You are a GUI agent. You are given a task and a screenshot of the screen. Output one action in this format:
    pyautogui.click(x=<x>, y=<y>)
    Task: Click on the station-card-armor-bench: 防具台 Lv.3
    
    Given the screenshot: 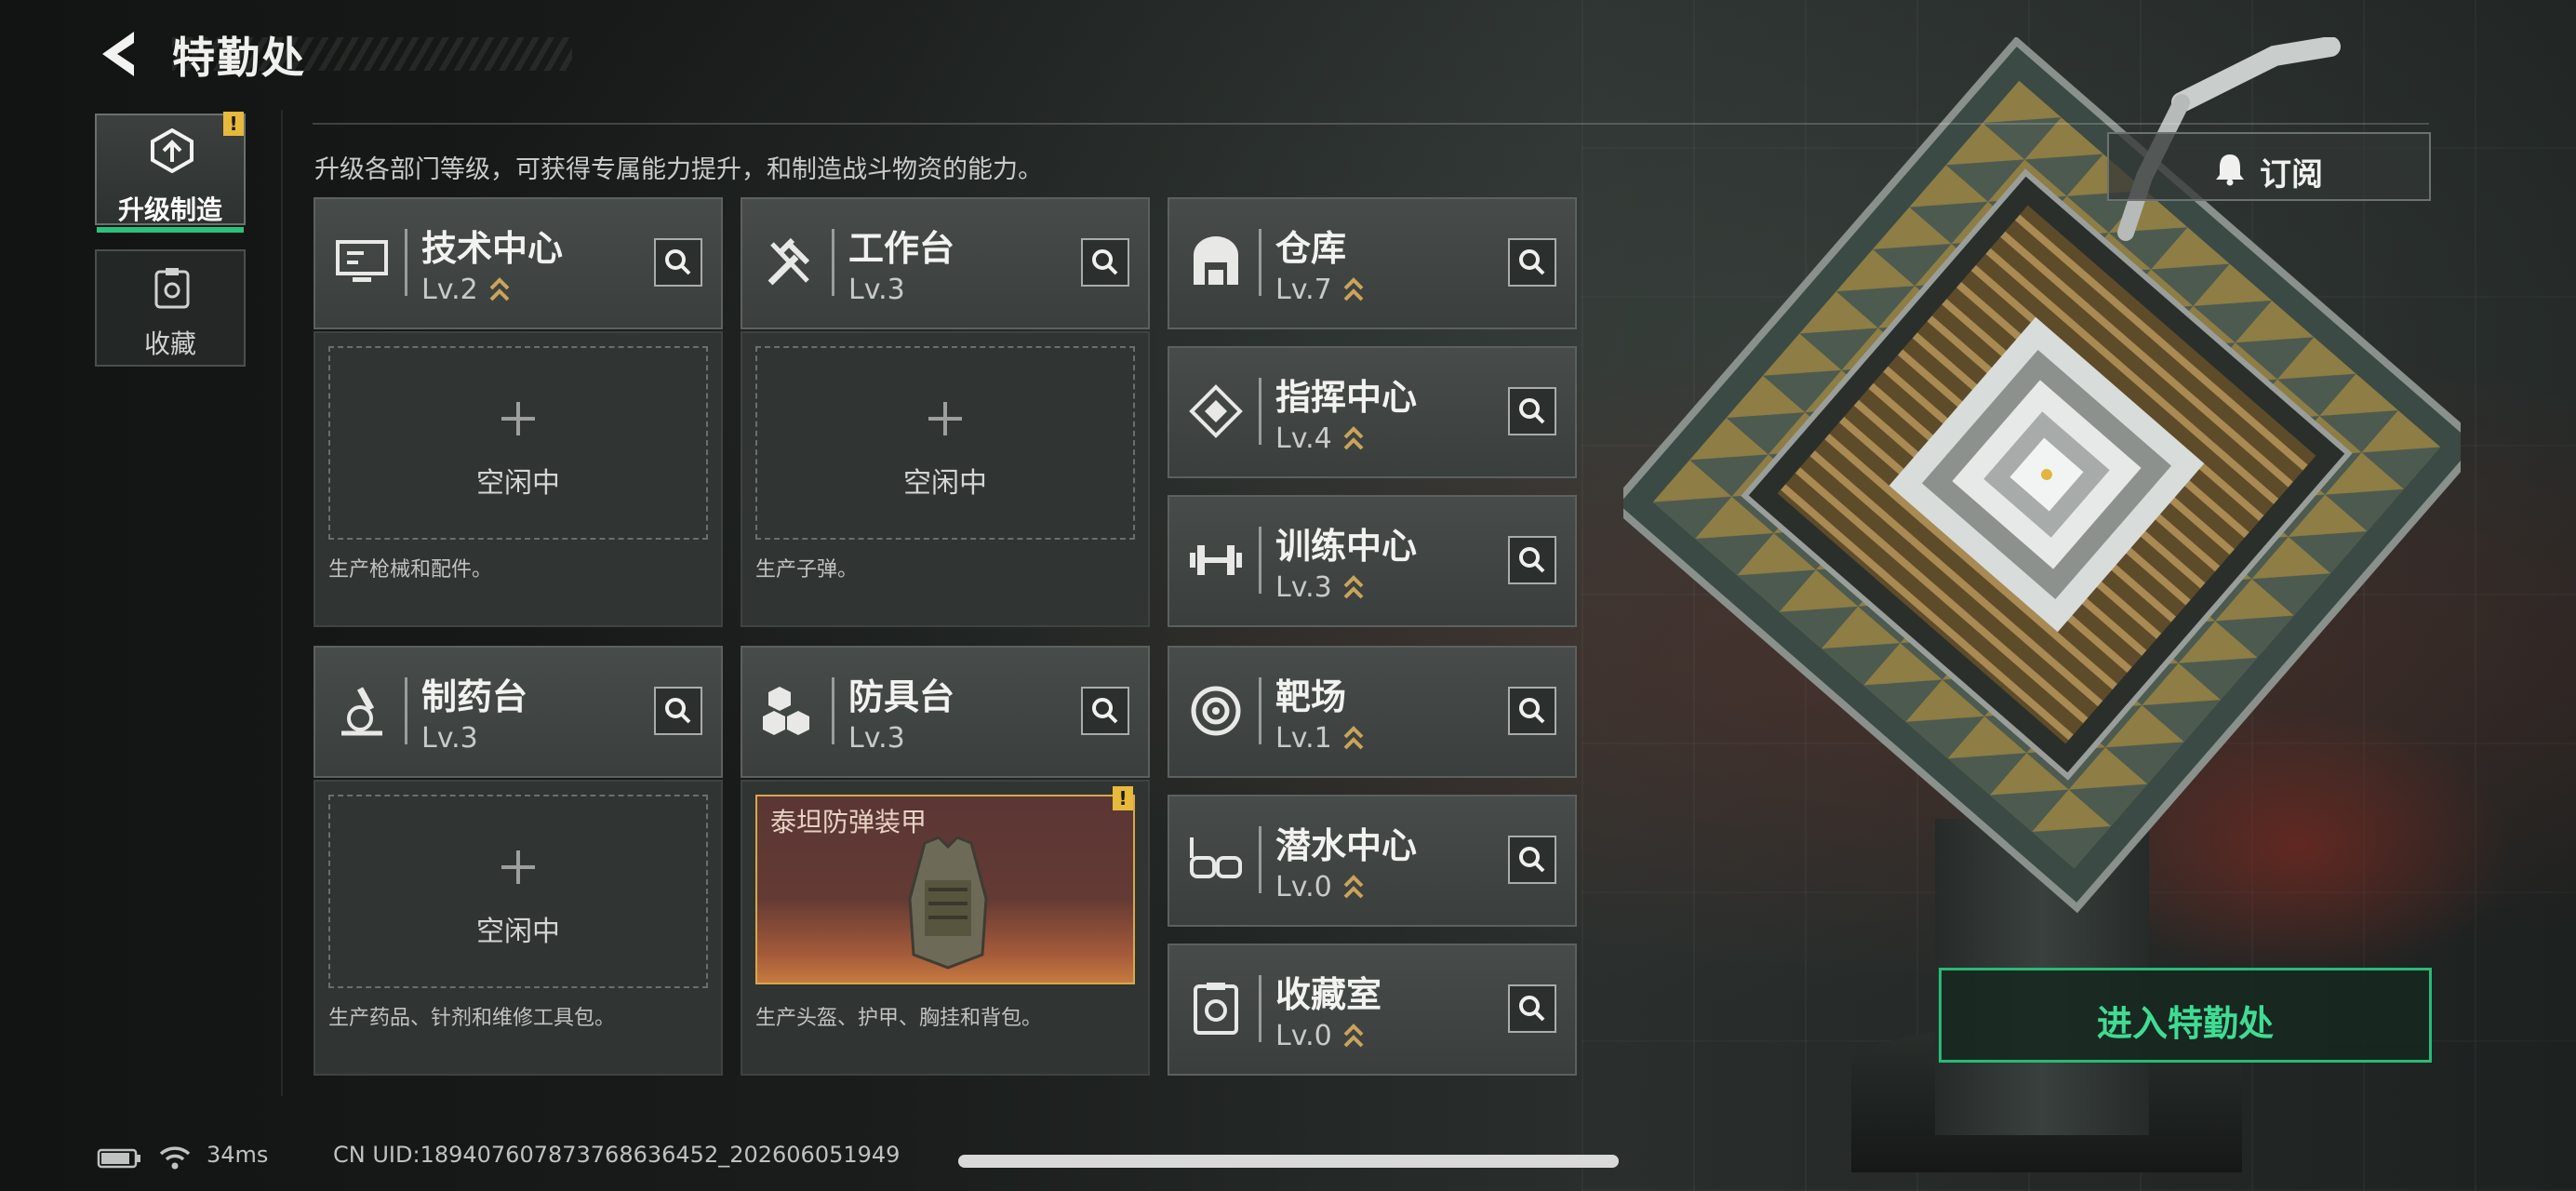 What is the action you would take?
    pyautogui.click(x=945, y=712)
    